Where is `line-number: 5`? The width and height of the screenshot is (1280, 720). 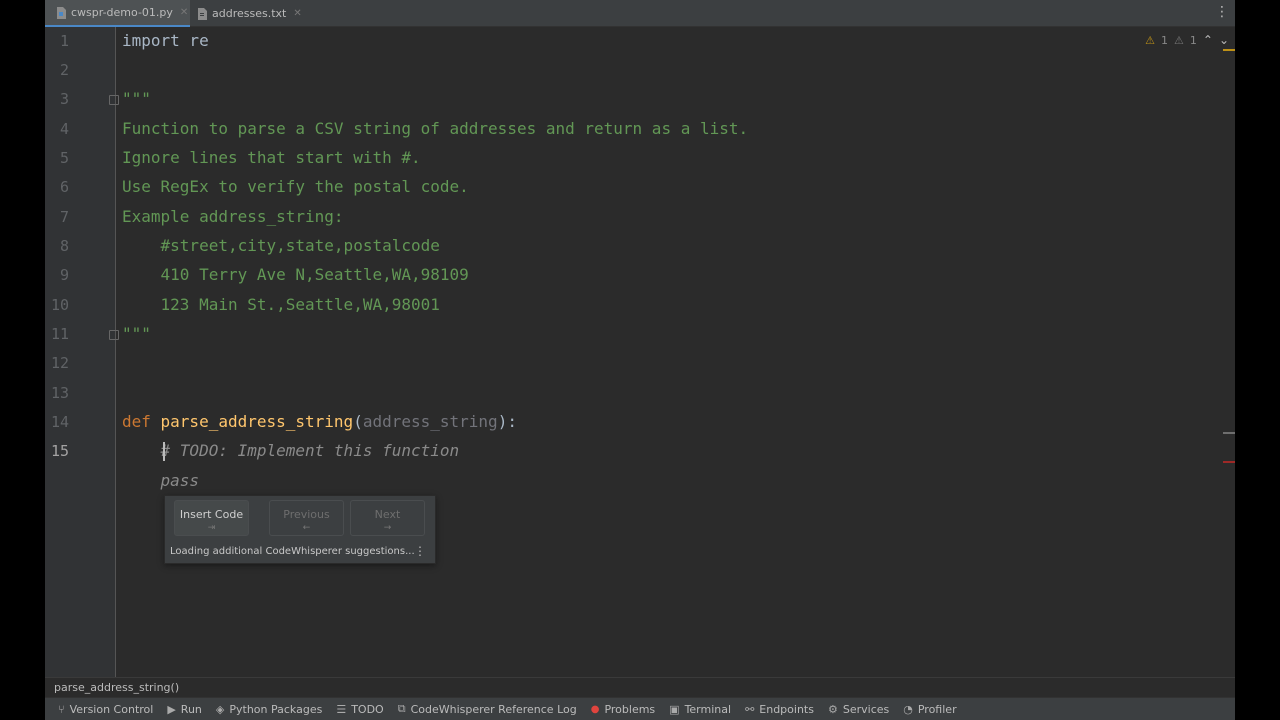 line-number: 5 is located at coordinates (64, 158).